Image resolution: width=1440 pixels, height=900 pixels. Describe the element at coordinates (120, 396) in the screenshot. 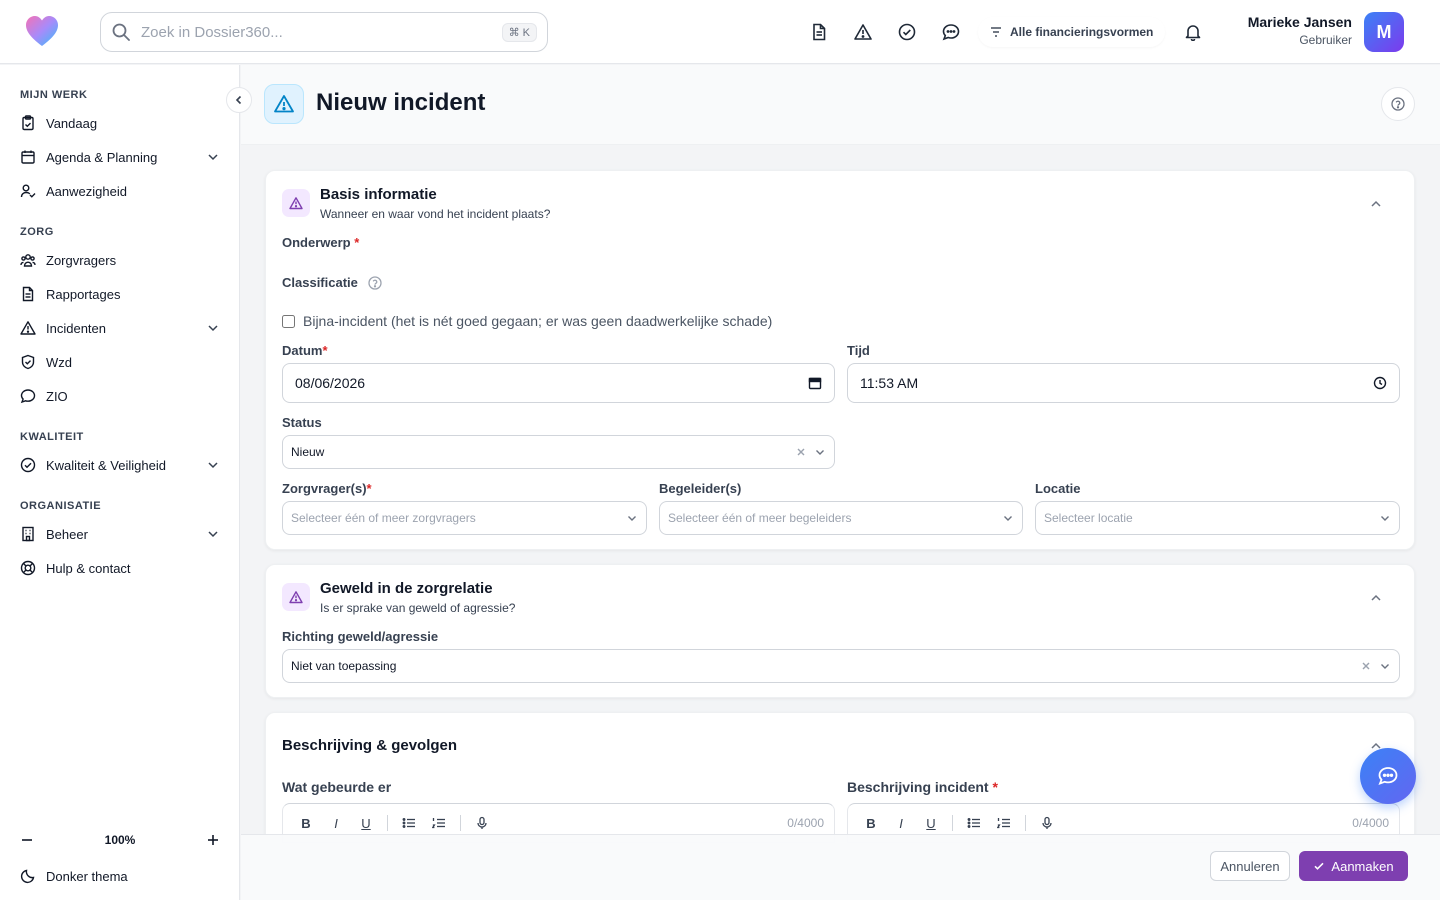

I see `sidebar-item-zio: ZIO` at that location.